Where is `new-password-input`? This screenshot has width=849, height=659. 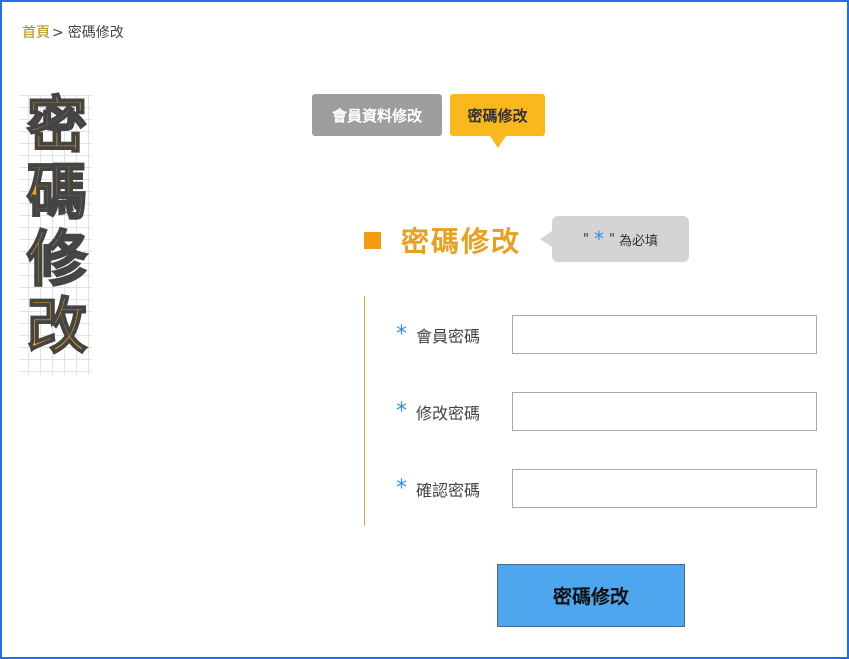
new-password-input is located at coordinates (664, 411).